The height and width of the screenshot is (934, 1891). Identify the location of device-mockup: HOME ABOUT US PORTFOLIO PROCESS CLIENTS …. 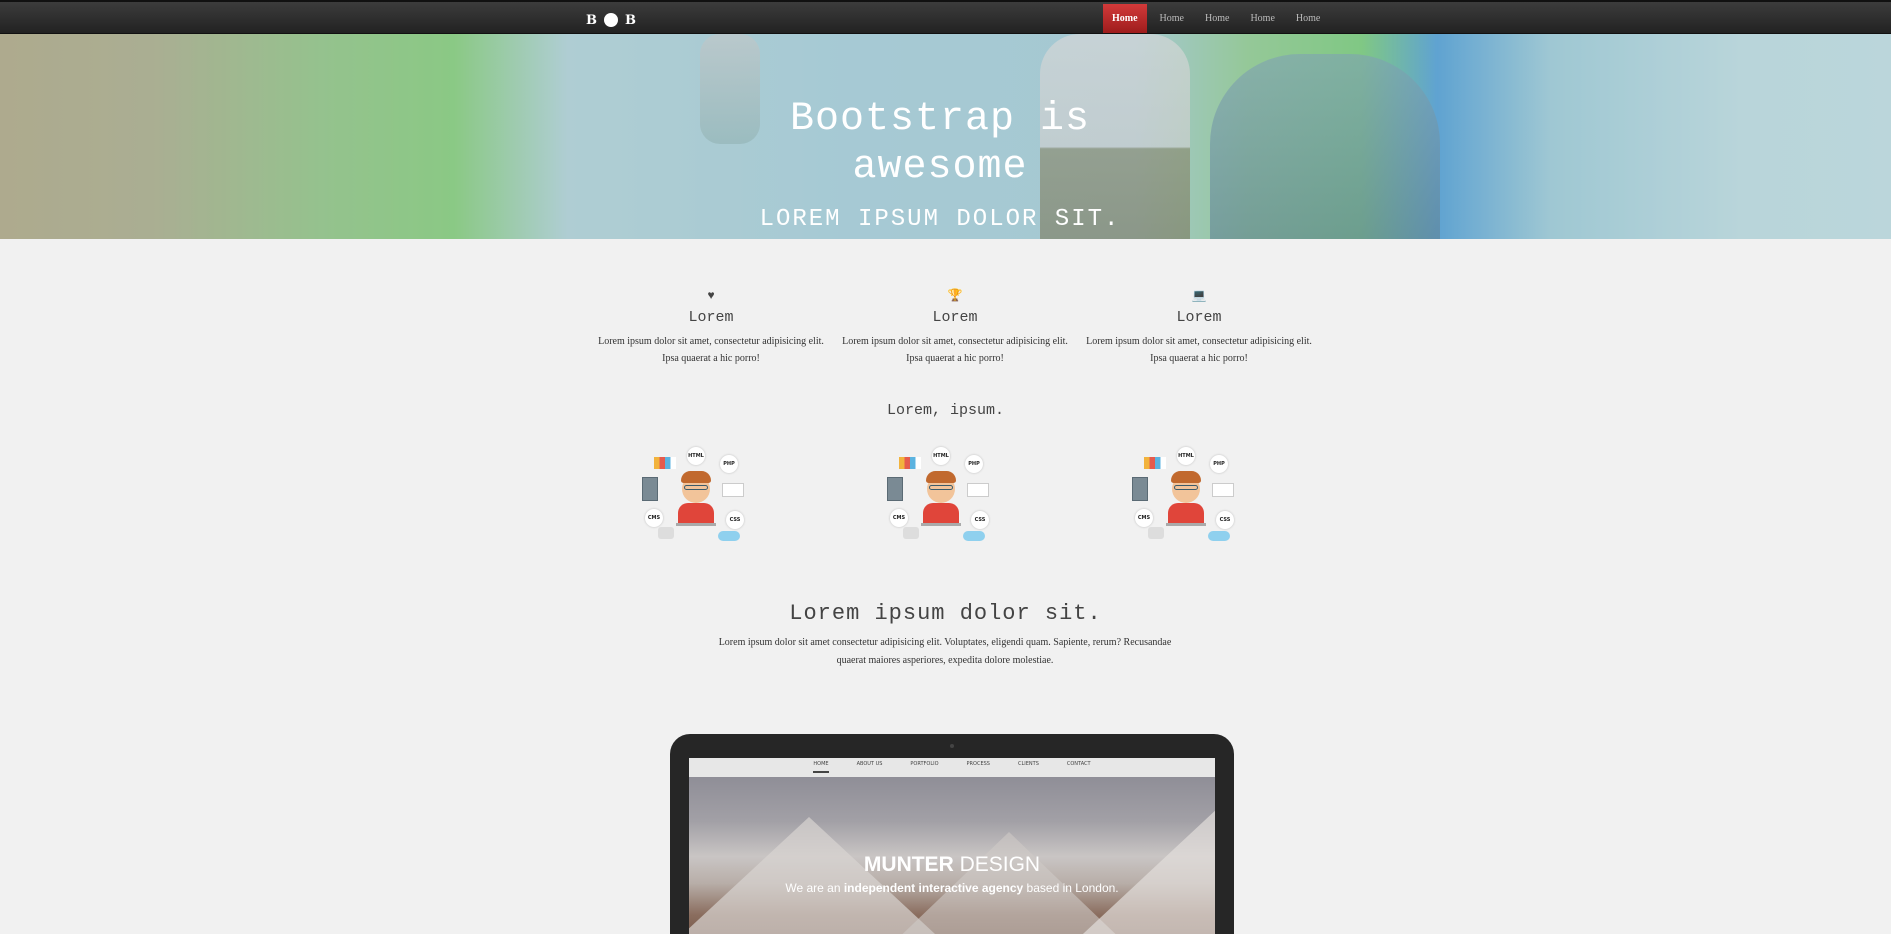
(952, 834).